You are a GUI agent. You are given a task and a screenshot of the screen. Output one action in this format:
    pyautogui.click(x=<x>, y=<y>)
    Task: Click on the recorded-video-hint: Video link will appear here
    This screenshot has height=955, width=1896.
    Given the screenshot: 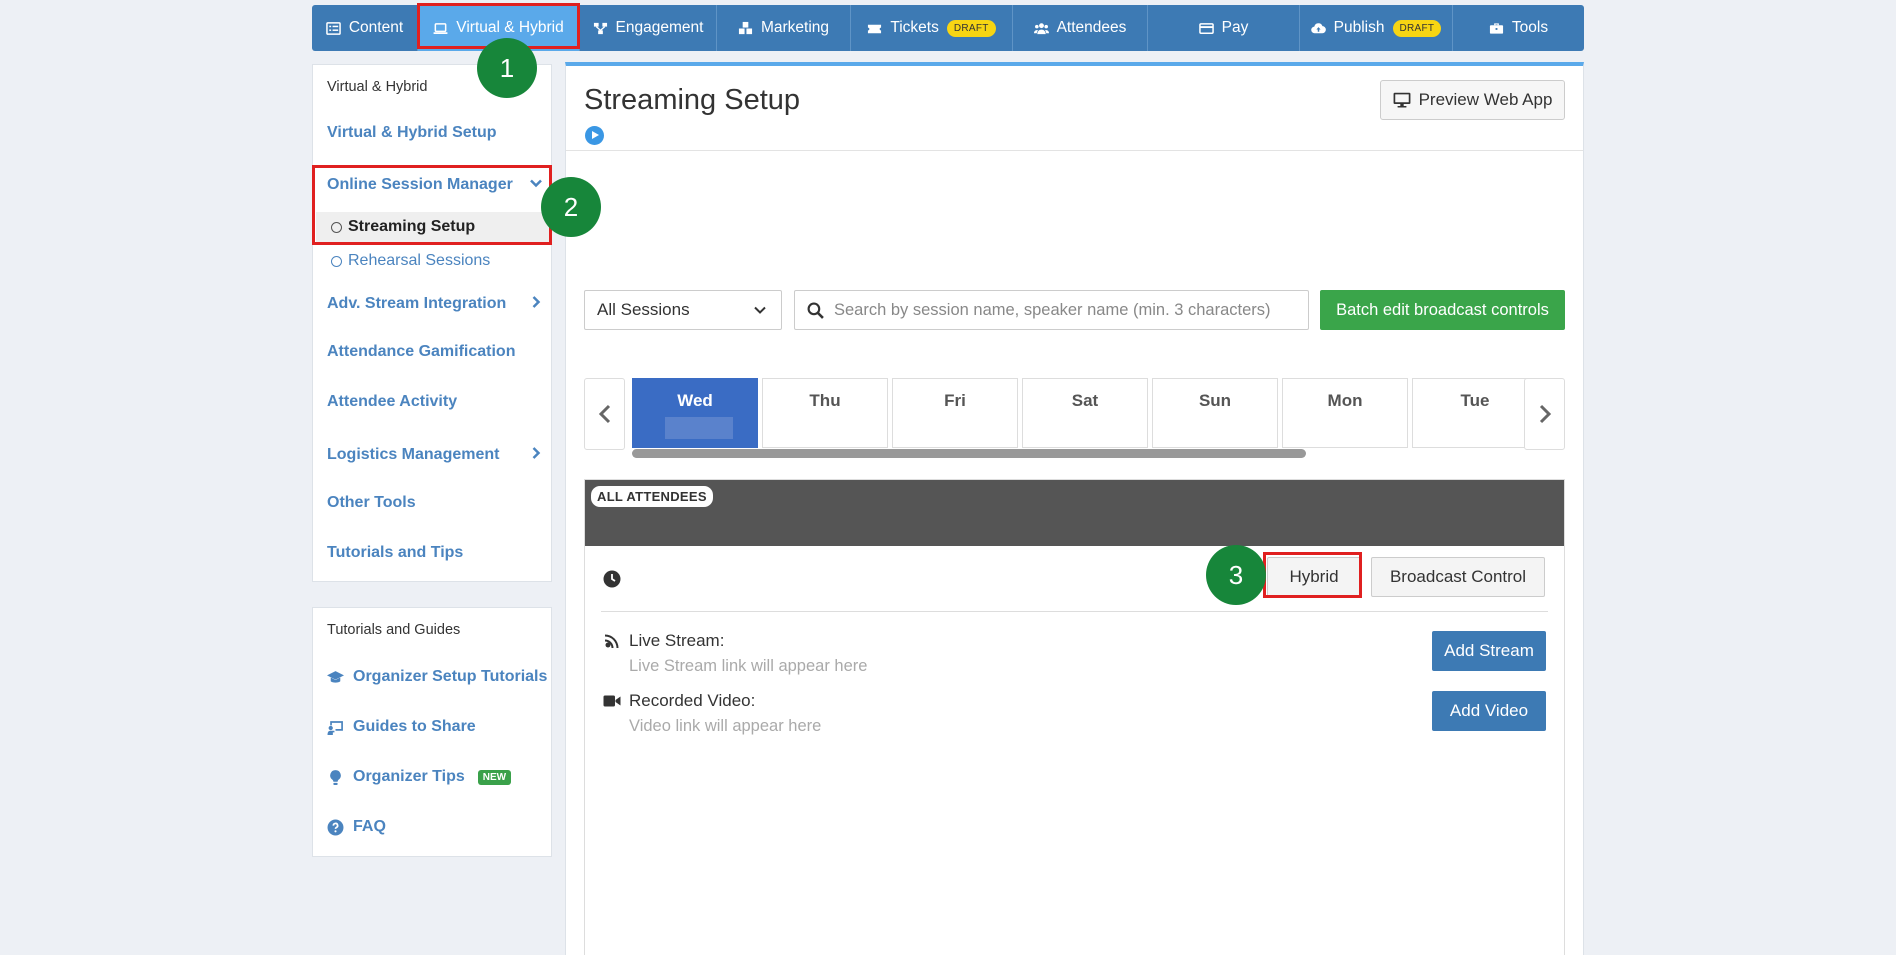 What is the action you would take?
    pyautogui.click(x=725, y=726)
    